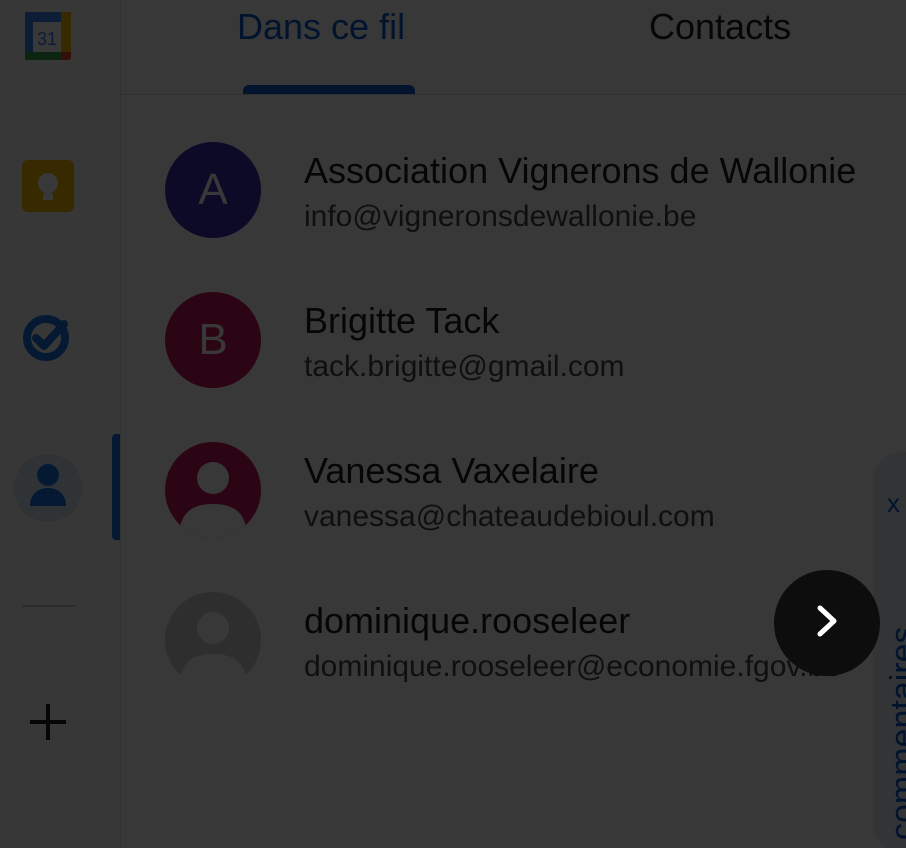 The height and width of the screenshot is (848, 906). I want to click on avatar-initial: A, so click(213, 189).